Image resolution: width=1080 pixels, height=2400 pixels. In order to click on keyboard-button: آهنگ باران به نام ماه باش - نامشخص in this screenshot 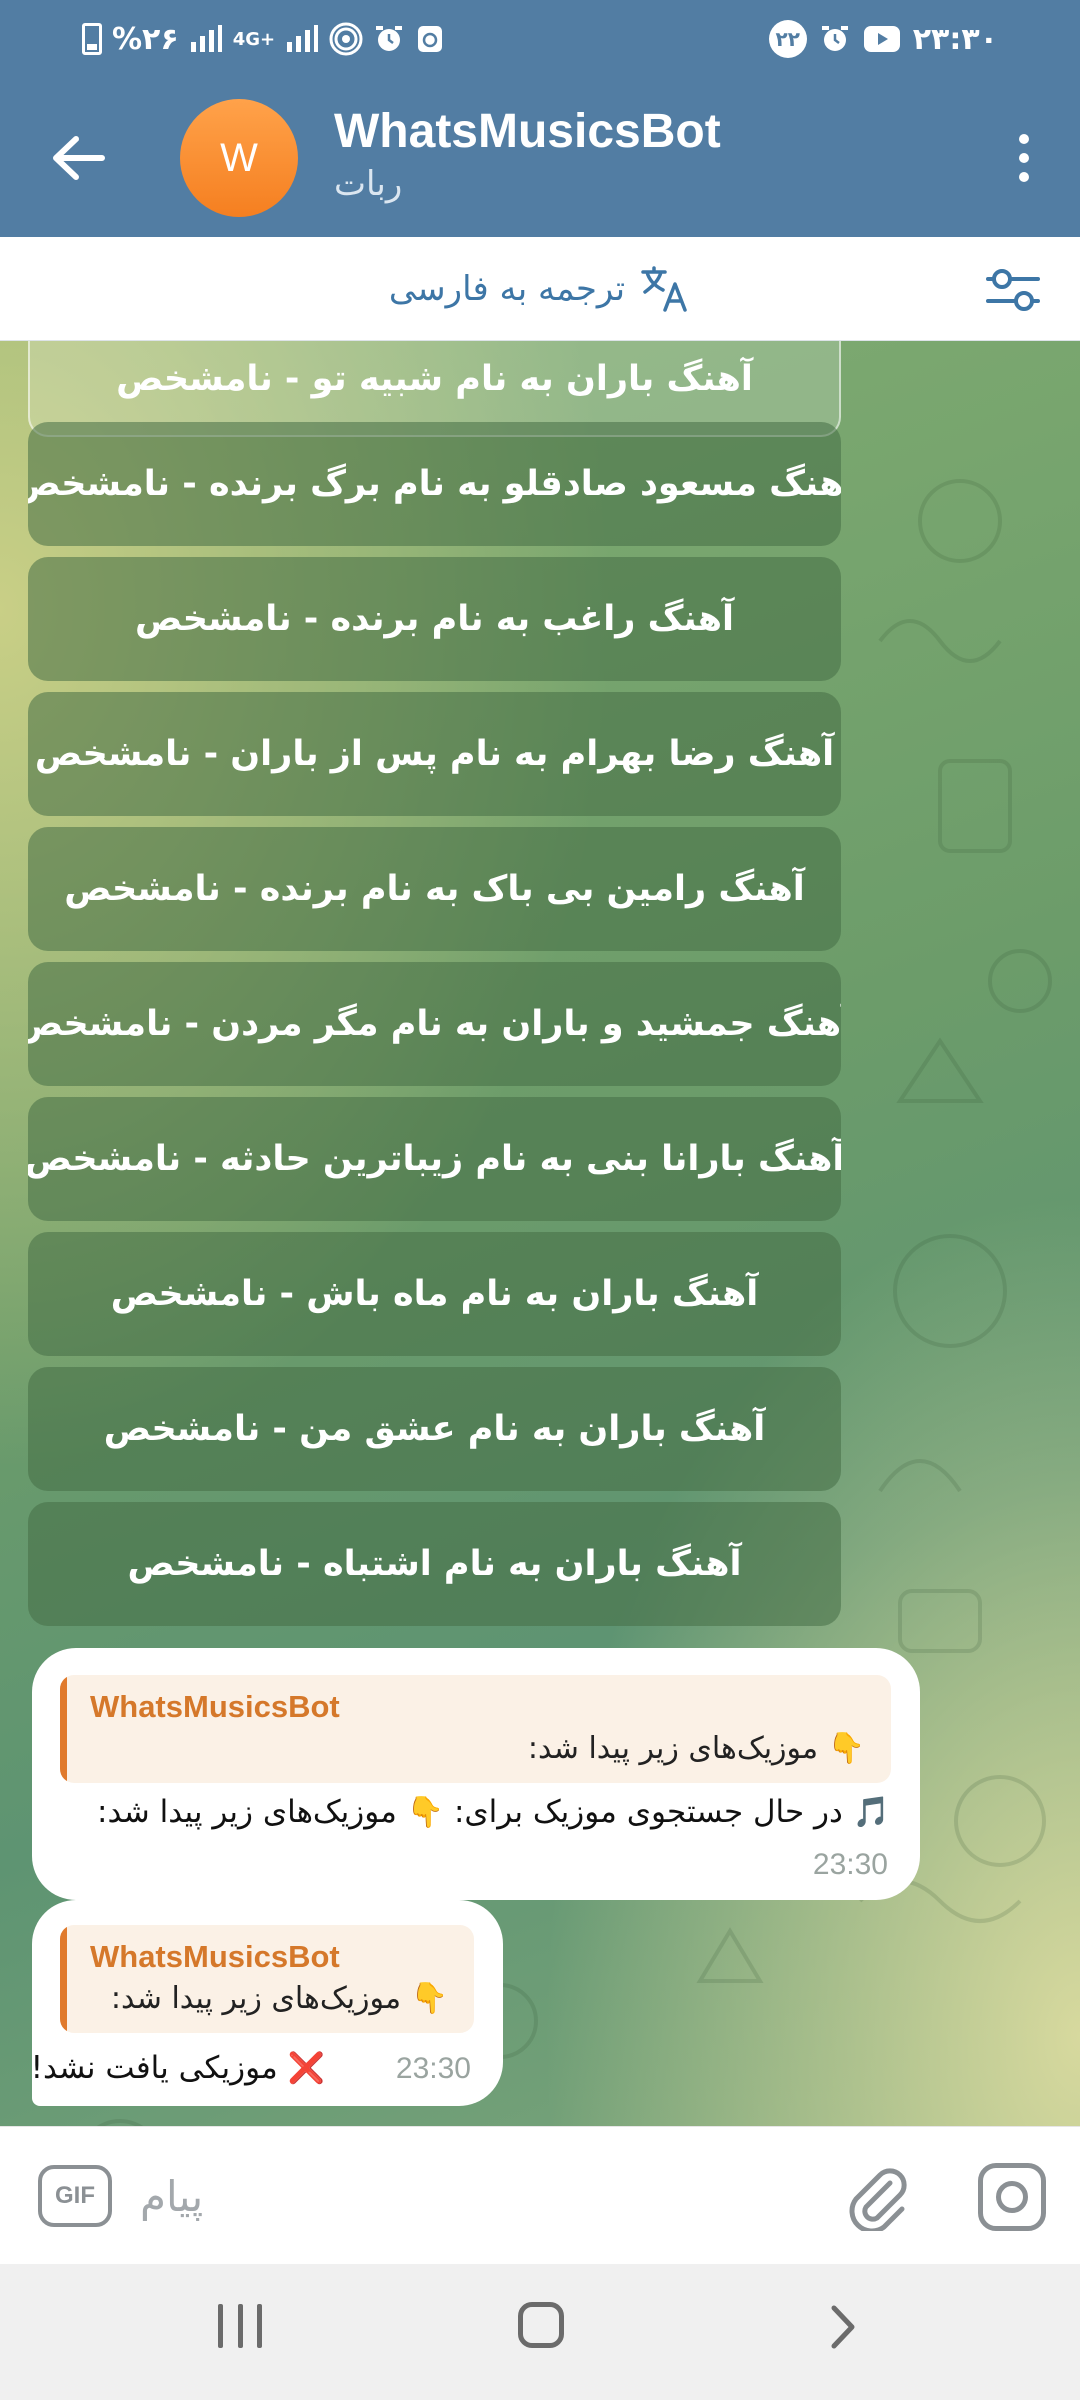, I will do `click(434, 1294)`.